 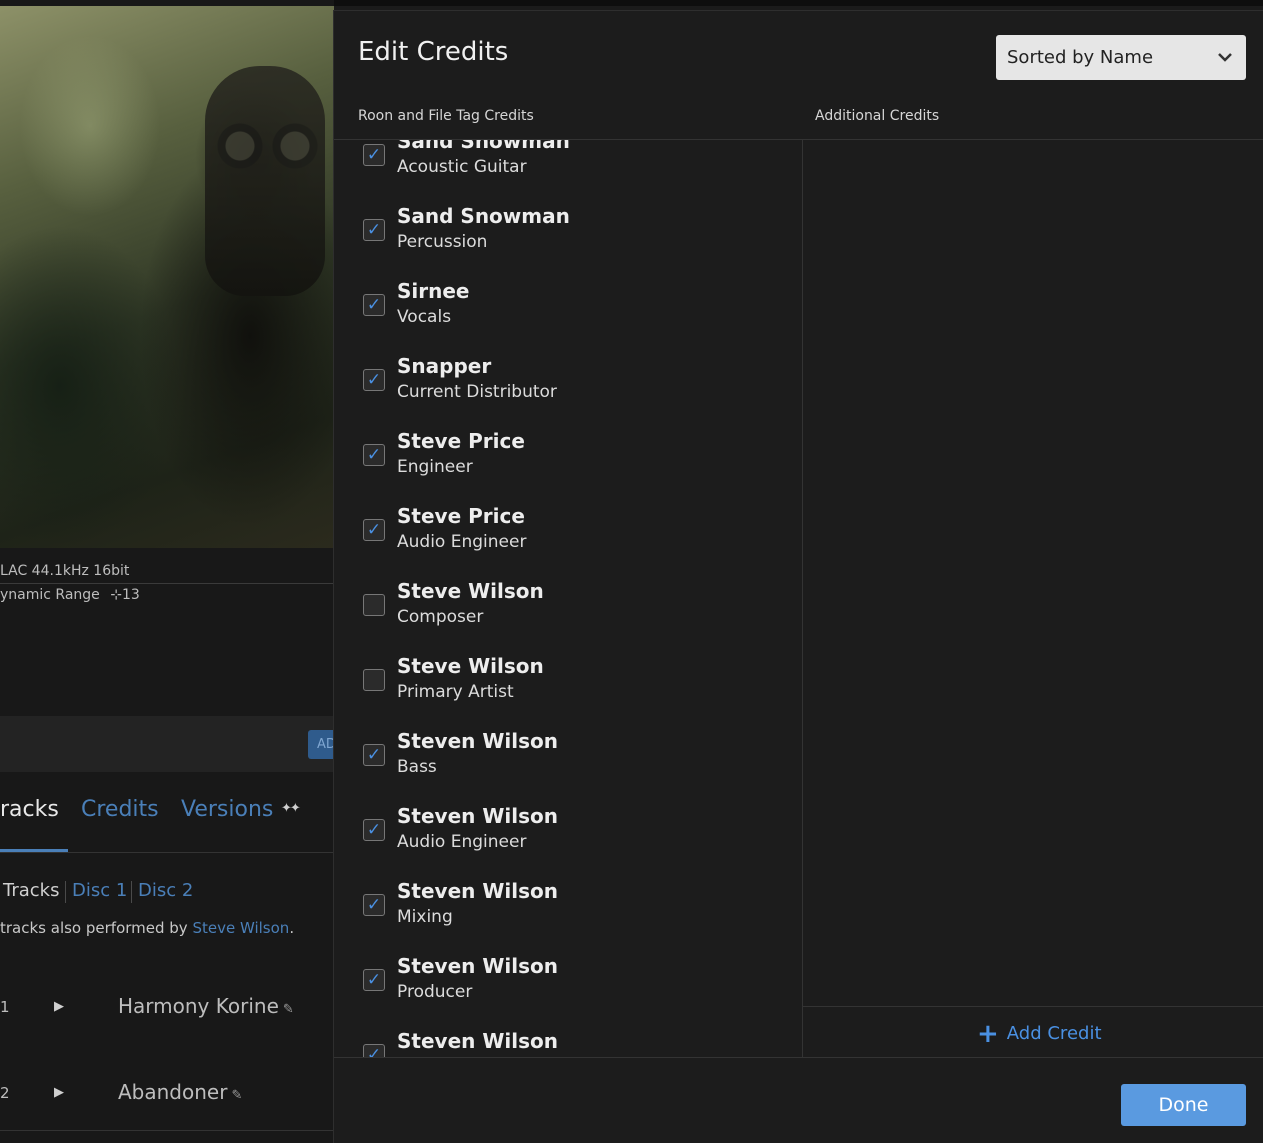 I want to click on tab-versions: Versions, so click(x=227, y=809).